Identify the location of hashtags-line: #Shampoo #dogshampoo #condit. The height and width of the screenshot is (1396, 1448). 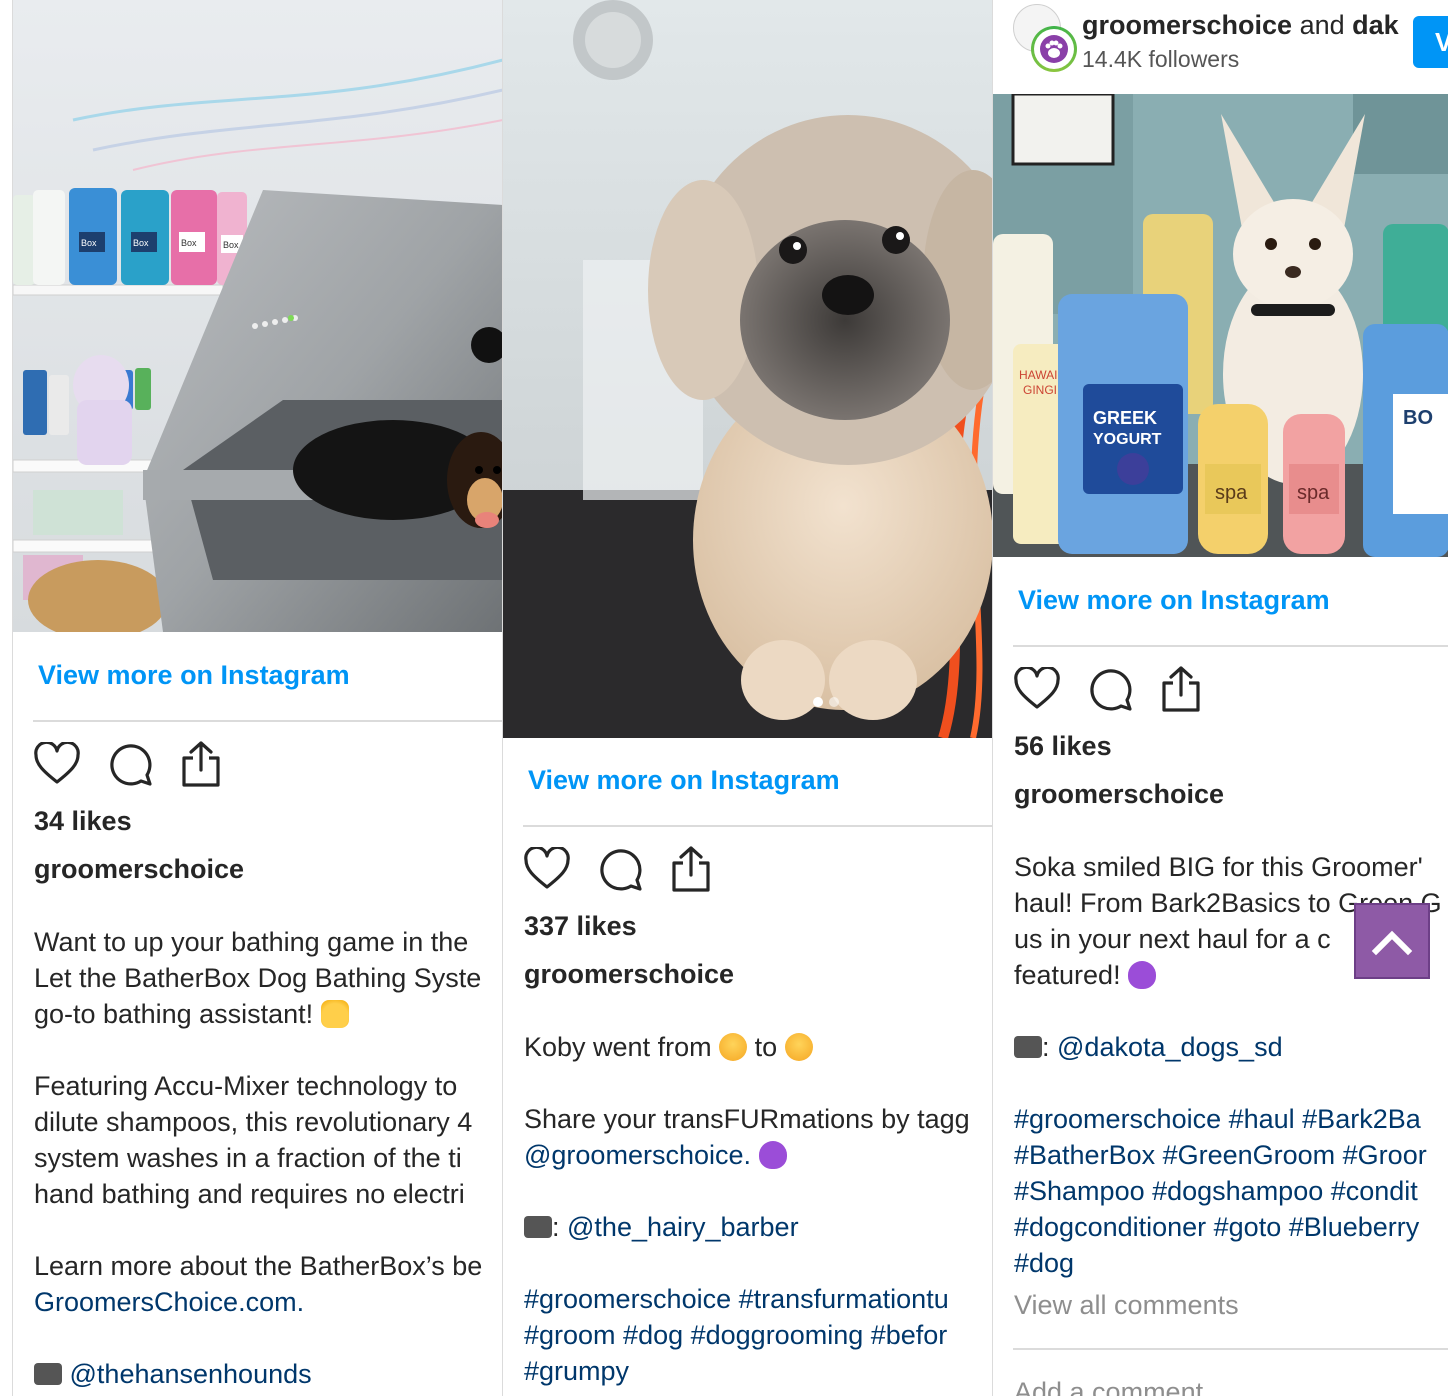
(1228, 1191).